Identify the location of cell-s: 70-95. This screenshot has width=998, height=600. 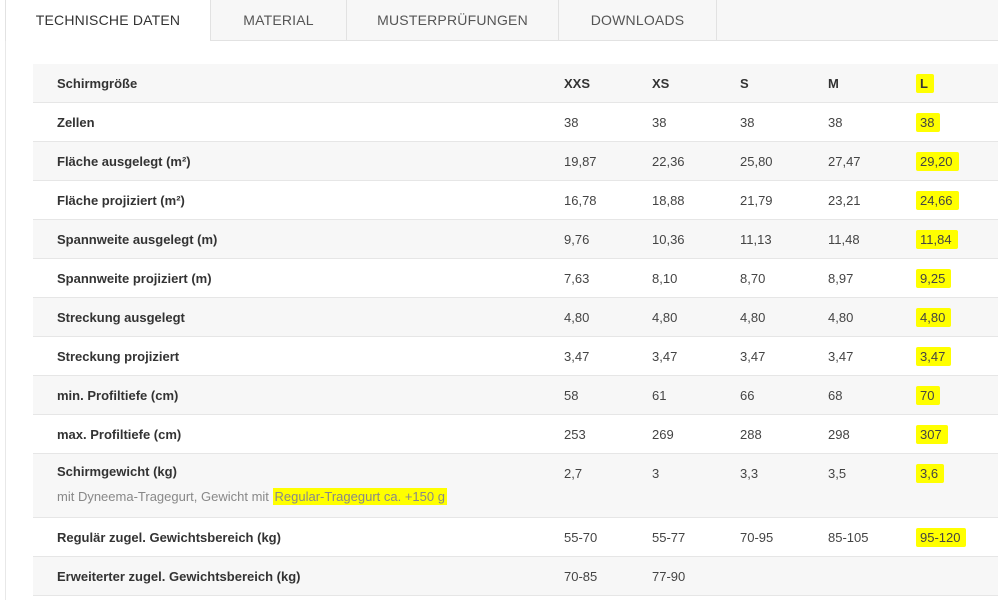
(784, 537).